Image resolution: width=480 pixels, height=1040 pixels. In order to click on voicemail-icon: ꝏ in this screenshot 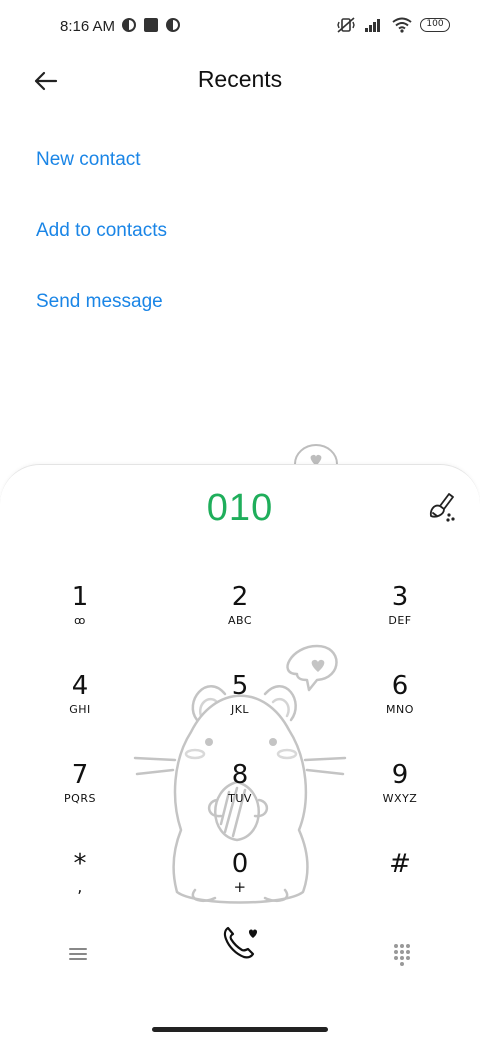, I will do `click(80, 620)`.